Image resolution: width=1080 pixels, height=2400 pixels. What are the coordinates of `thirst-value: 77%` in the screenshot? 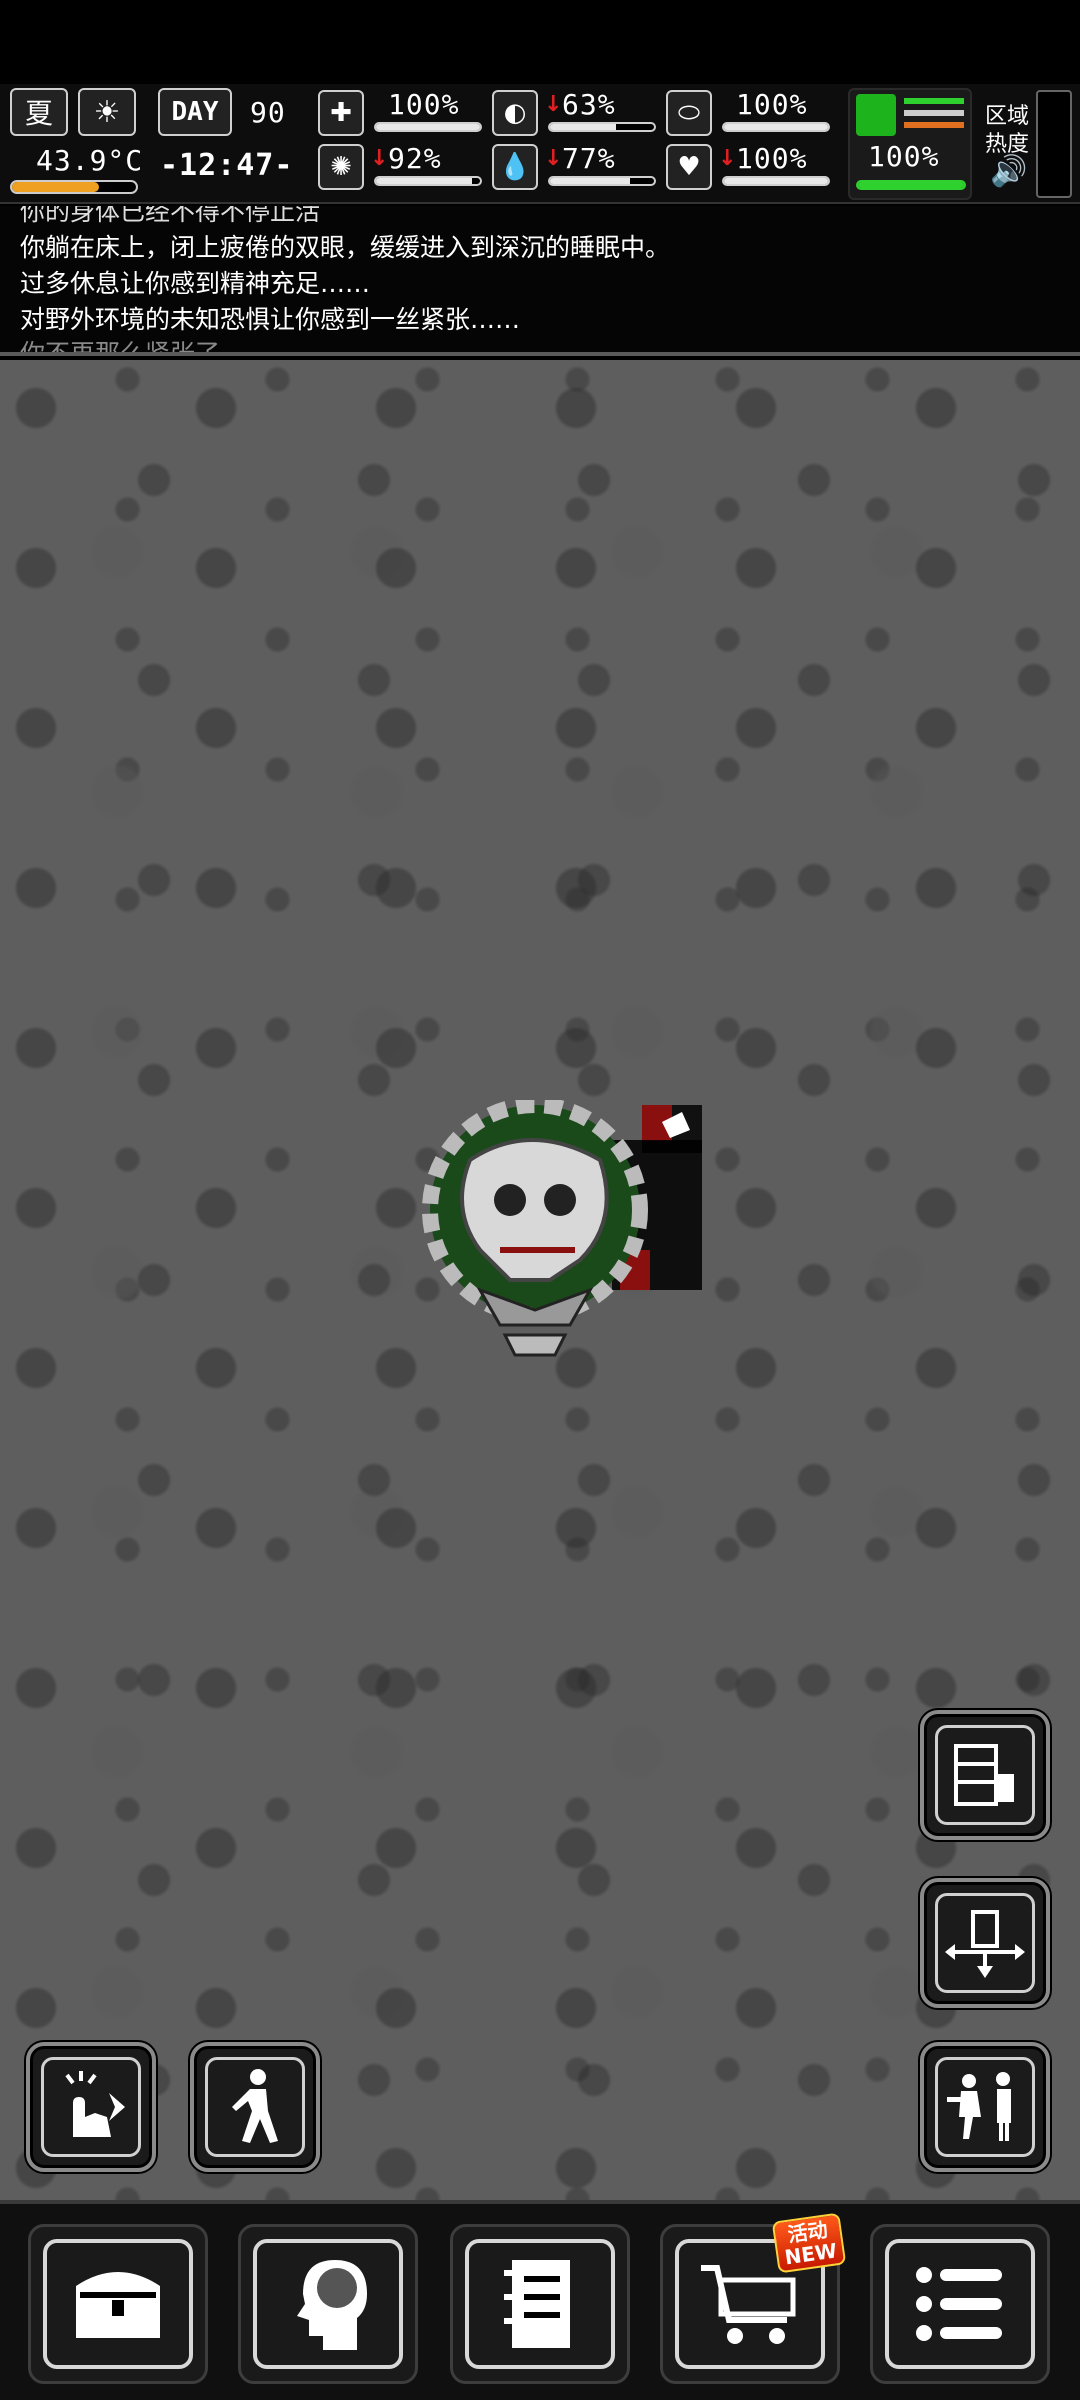 It's located at (589, 158).